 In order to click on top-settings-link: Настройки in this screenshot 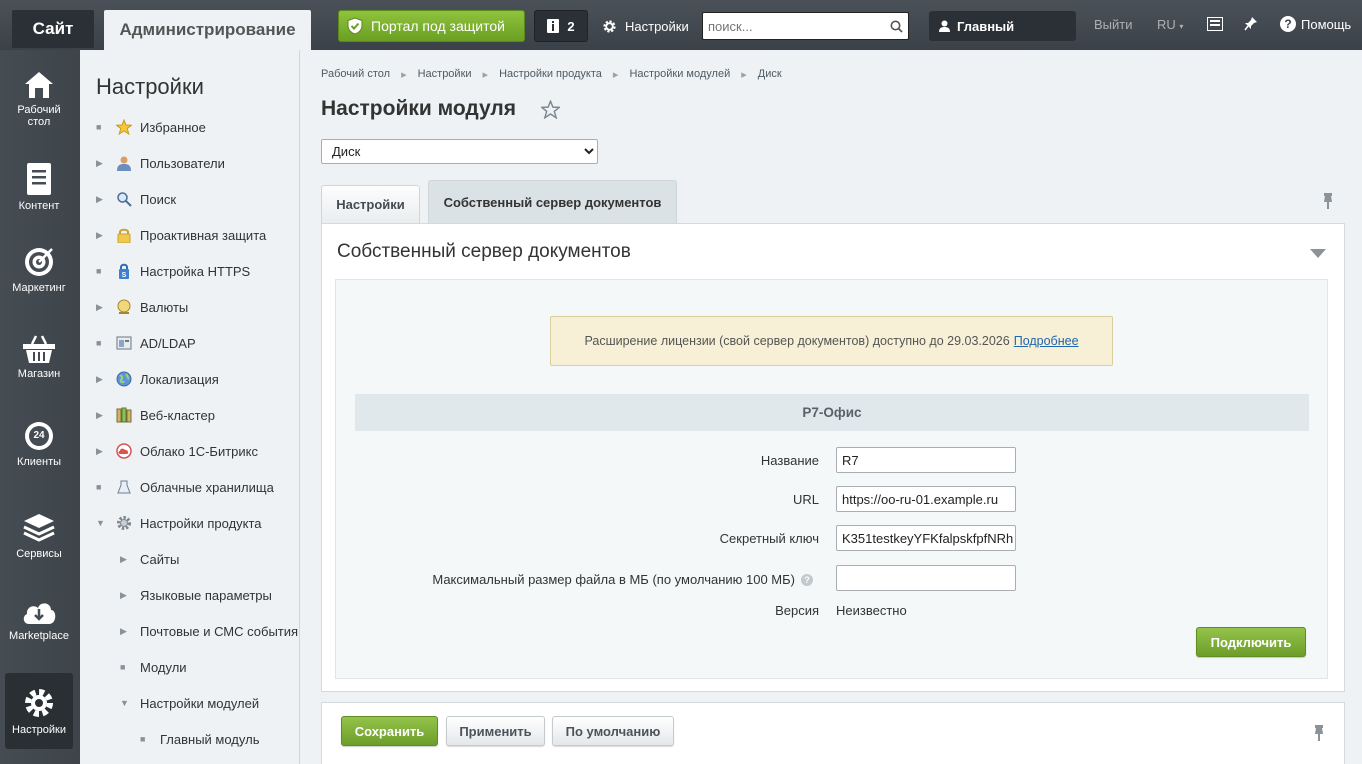, I will do `click(645, 26)`.